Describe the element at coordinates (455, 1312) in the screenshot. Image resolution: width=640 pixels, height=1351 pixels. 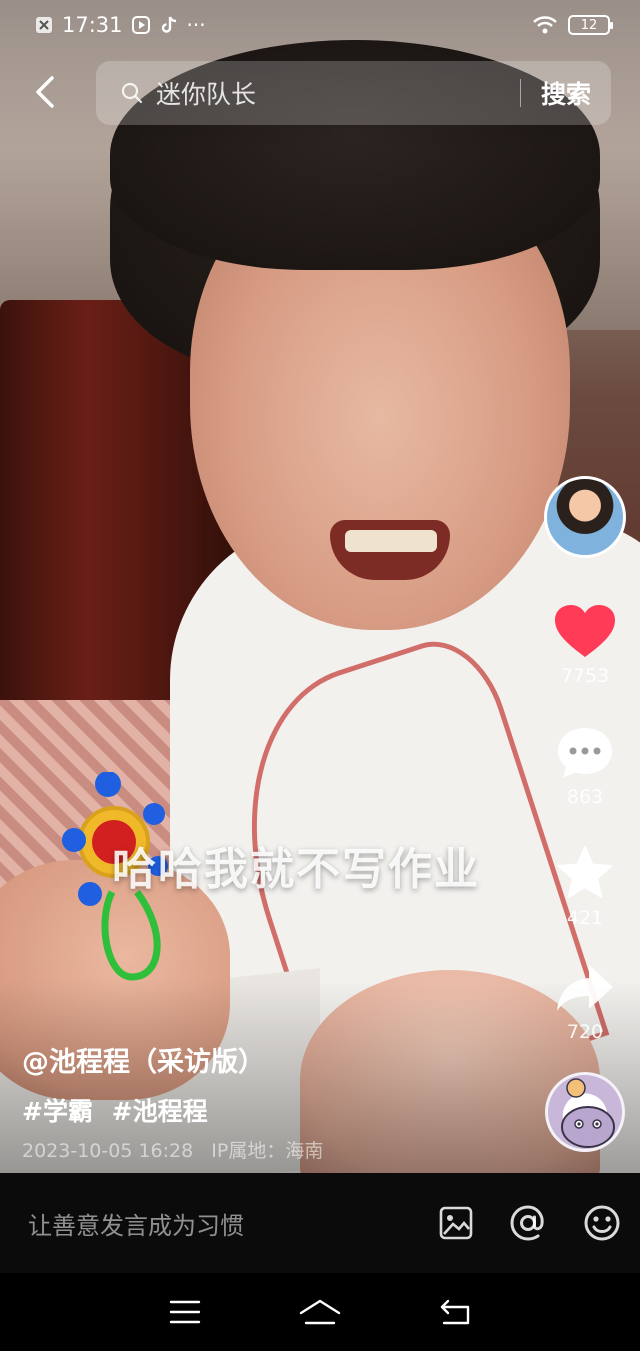
I see `back-icon` at that location.